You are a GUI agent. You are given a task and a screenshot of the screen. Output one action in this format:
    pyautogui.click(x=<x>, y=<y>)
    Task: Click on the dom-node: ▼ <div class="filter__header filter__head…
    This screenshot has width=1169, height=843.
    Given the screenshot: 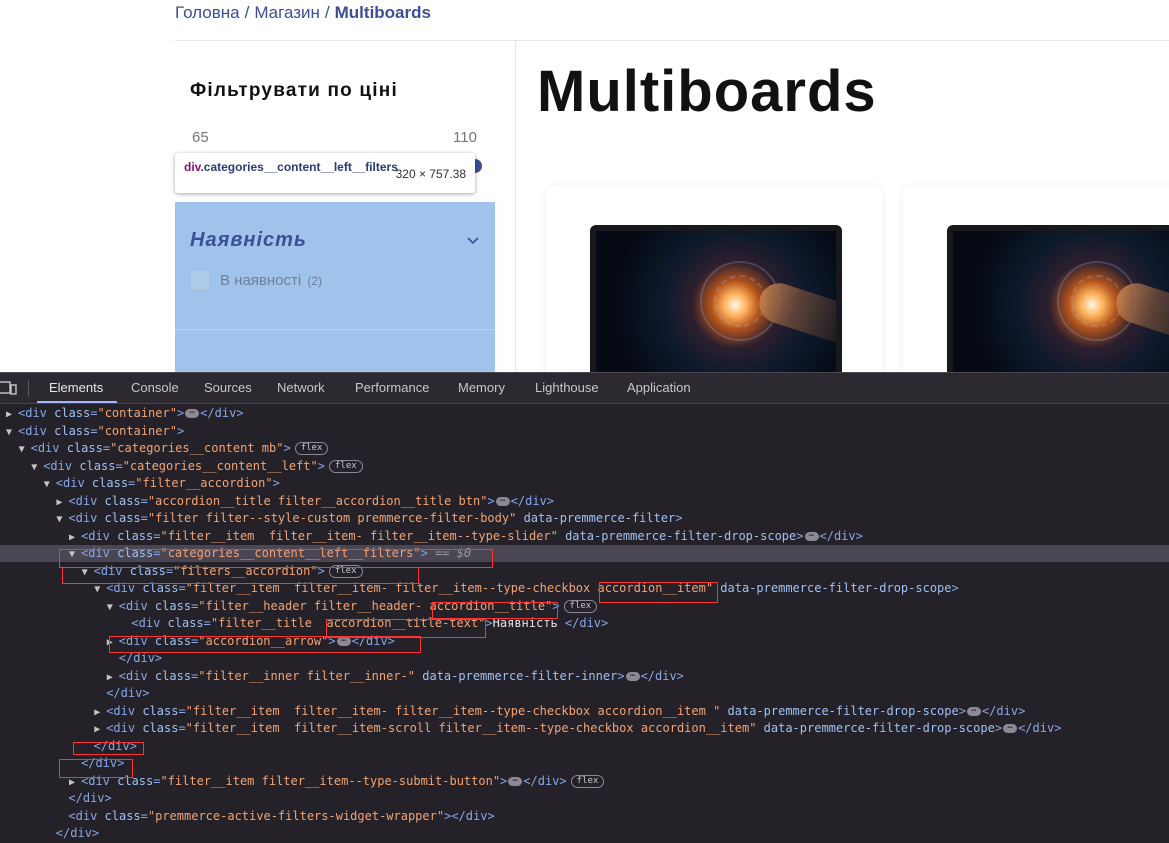 What is the action you would take?
    pyautogui.click(x=584, y=606)
    